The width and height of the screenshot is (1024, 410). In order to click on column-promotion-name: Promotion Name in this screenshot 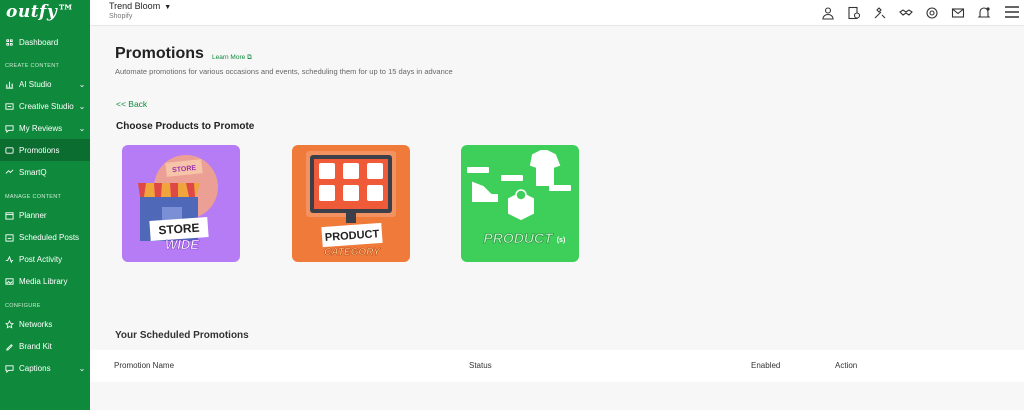, I will do `click(144, 365)`.